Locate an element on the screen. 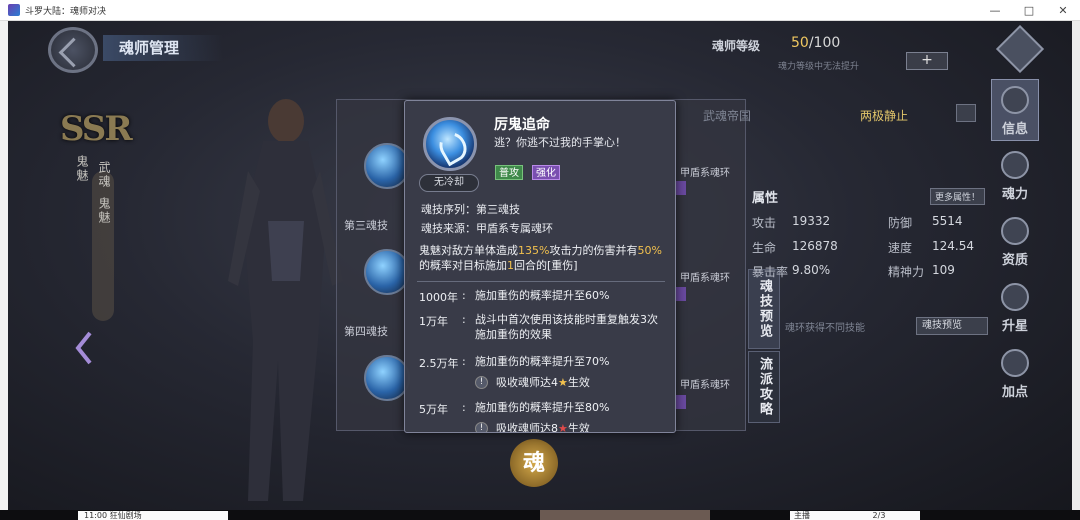 The image size is (1080, 520). status-label: 两极静止 is located at coordinates (884, 116).